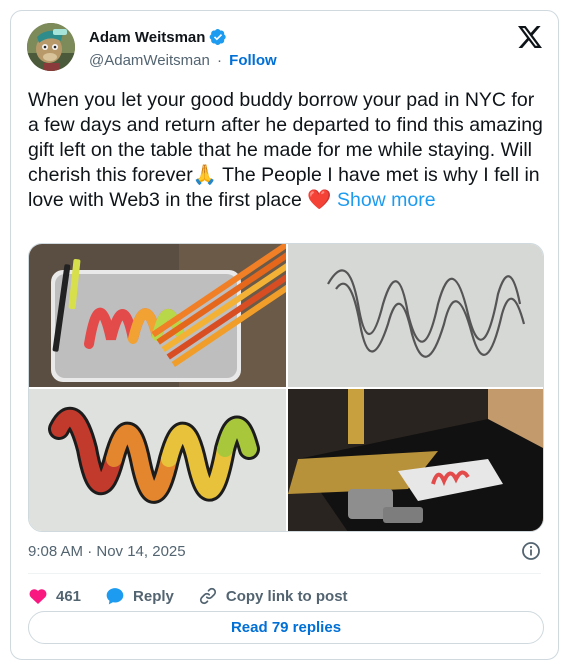 The height and width of the screenshot is (670, 569). I want to click on copy-link-button: Copy link to post, so click(273, 596).